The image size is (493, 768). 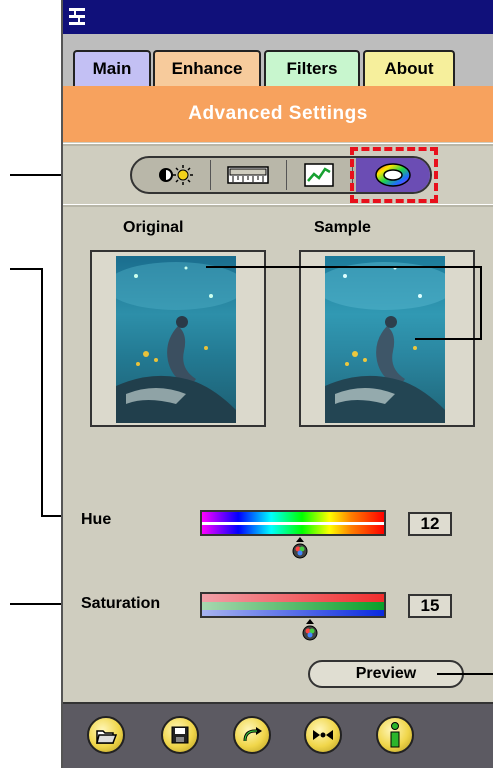 I want to click on compare-icon, so click(x=323, y=735).